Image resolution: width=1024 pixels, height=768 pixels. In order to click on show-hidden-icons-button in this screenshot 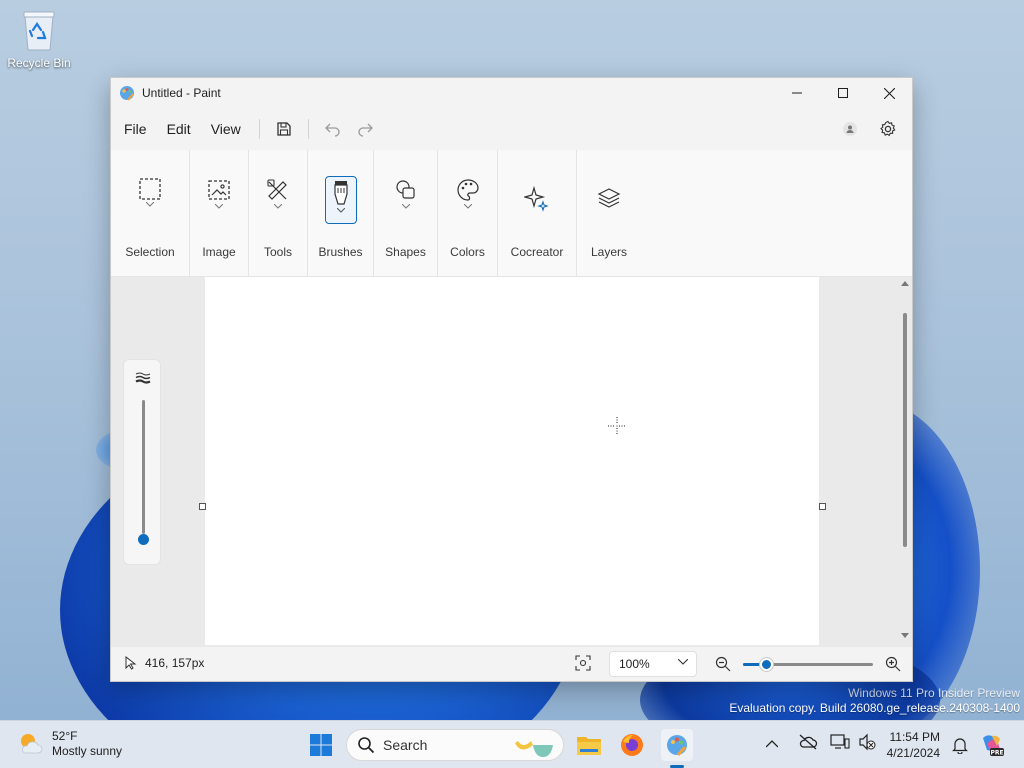, I will do `click(773, 744)`.